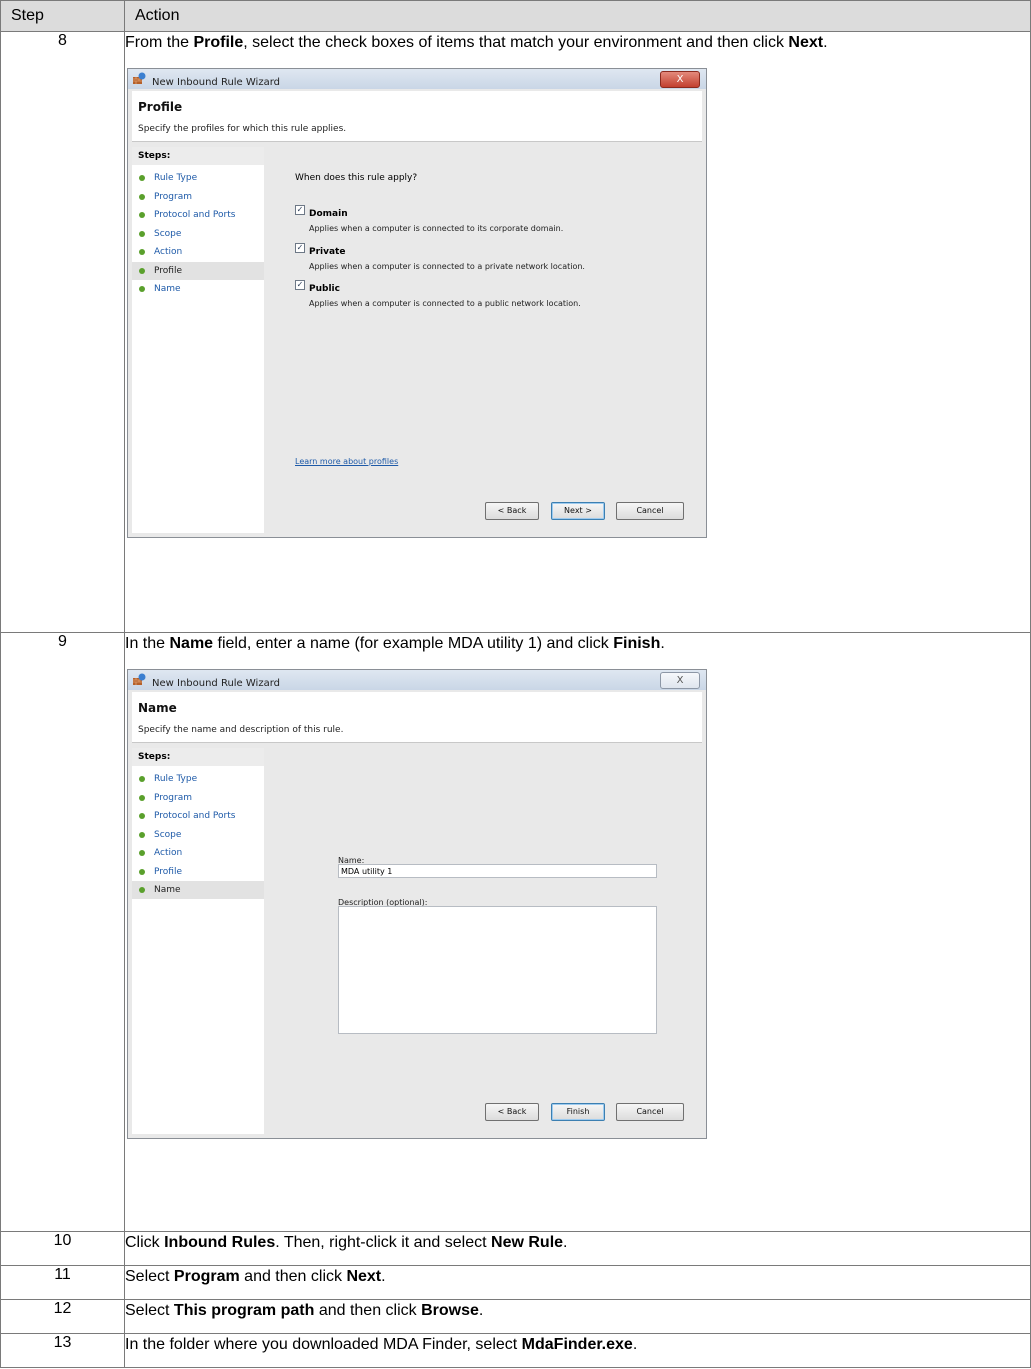 Image resolution: width=1031 pixels, height=1369 pixels. Describe the element at coordinates (168, 834) in the screenshot. I see `step-item-label: Scope` at that location.